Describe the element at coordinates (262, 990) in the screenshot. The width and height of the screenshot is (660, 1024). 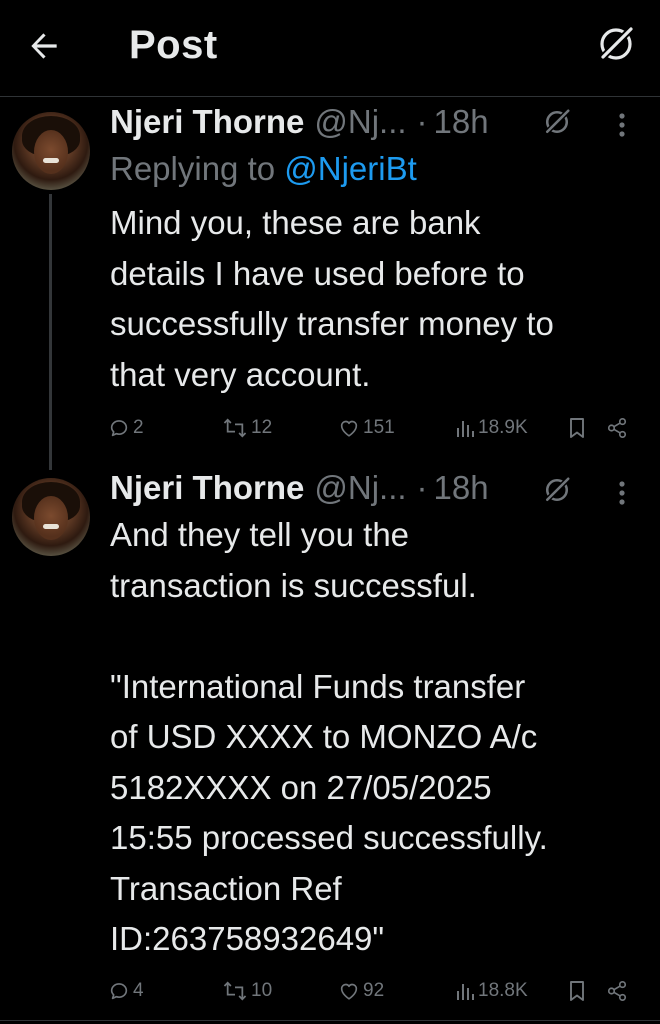
I see `repost-count: 10` at that location.